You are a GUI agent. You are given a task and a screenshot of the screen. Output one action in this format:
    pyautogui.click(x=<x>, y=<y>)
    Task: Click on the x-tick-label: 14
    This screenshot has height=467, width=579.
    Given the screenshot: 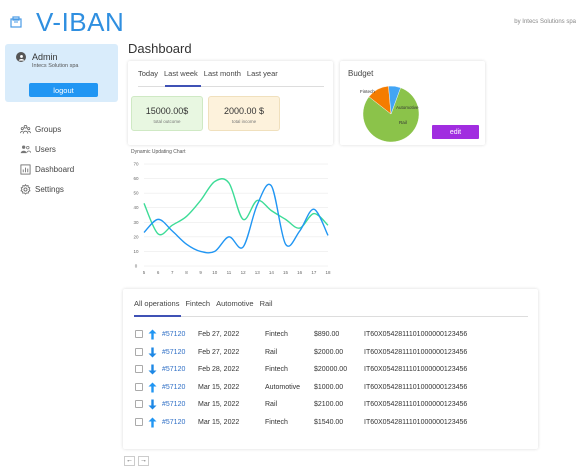 What is the action you would take?
    pyautogui.click(x=272, y=272)
    